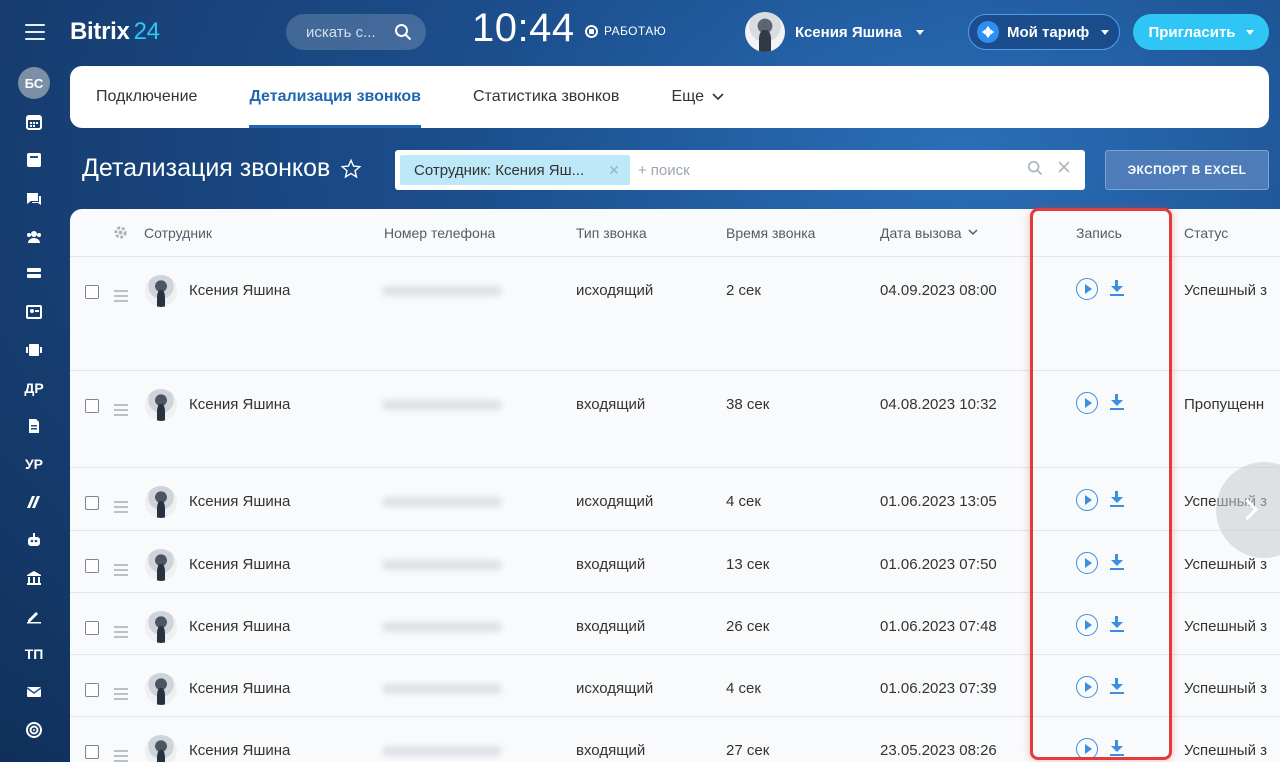  I want to click on settings-gear-icon, so click(120, 232).